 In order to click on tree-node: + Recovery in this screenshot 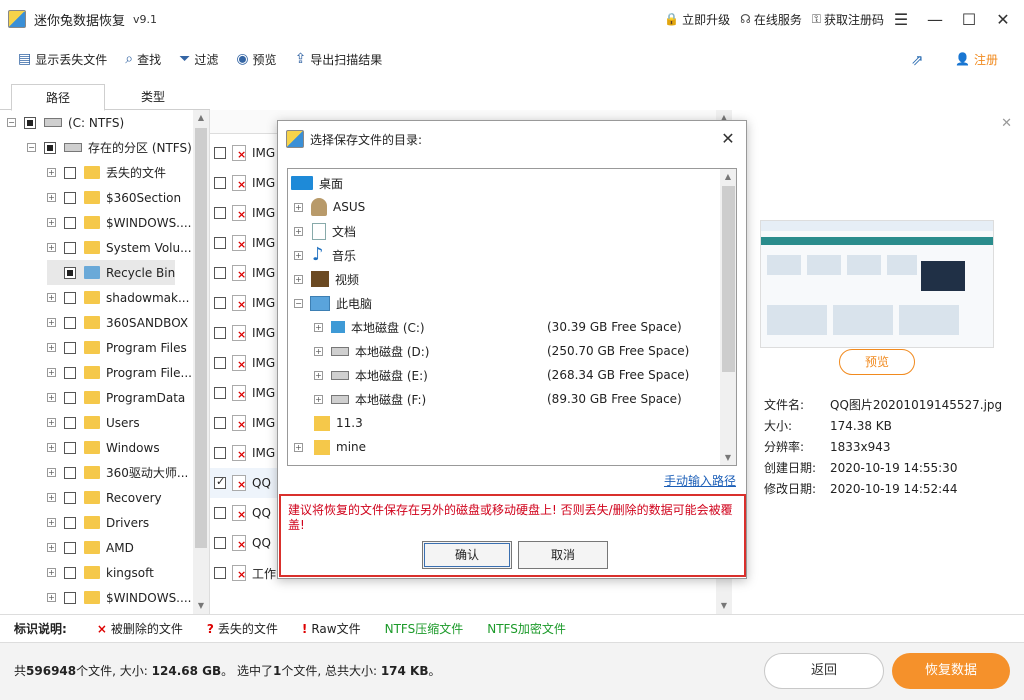, I will do `click(104, 497)`.